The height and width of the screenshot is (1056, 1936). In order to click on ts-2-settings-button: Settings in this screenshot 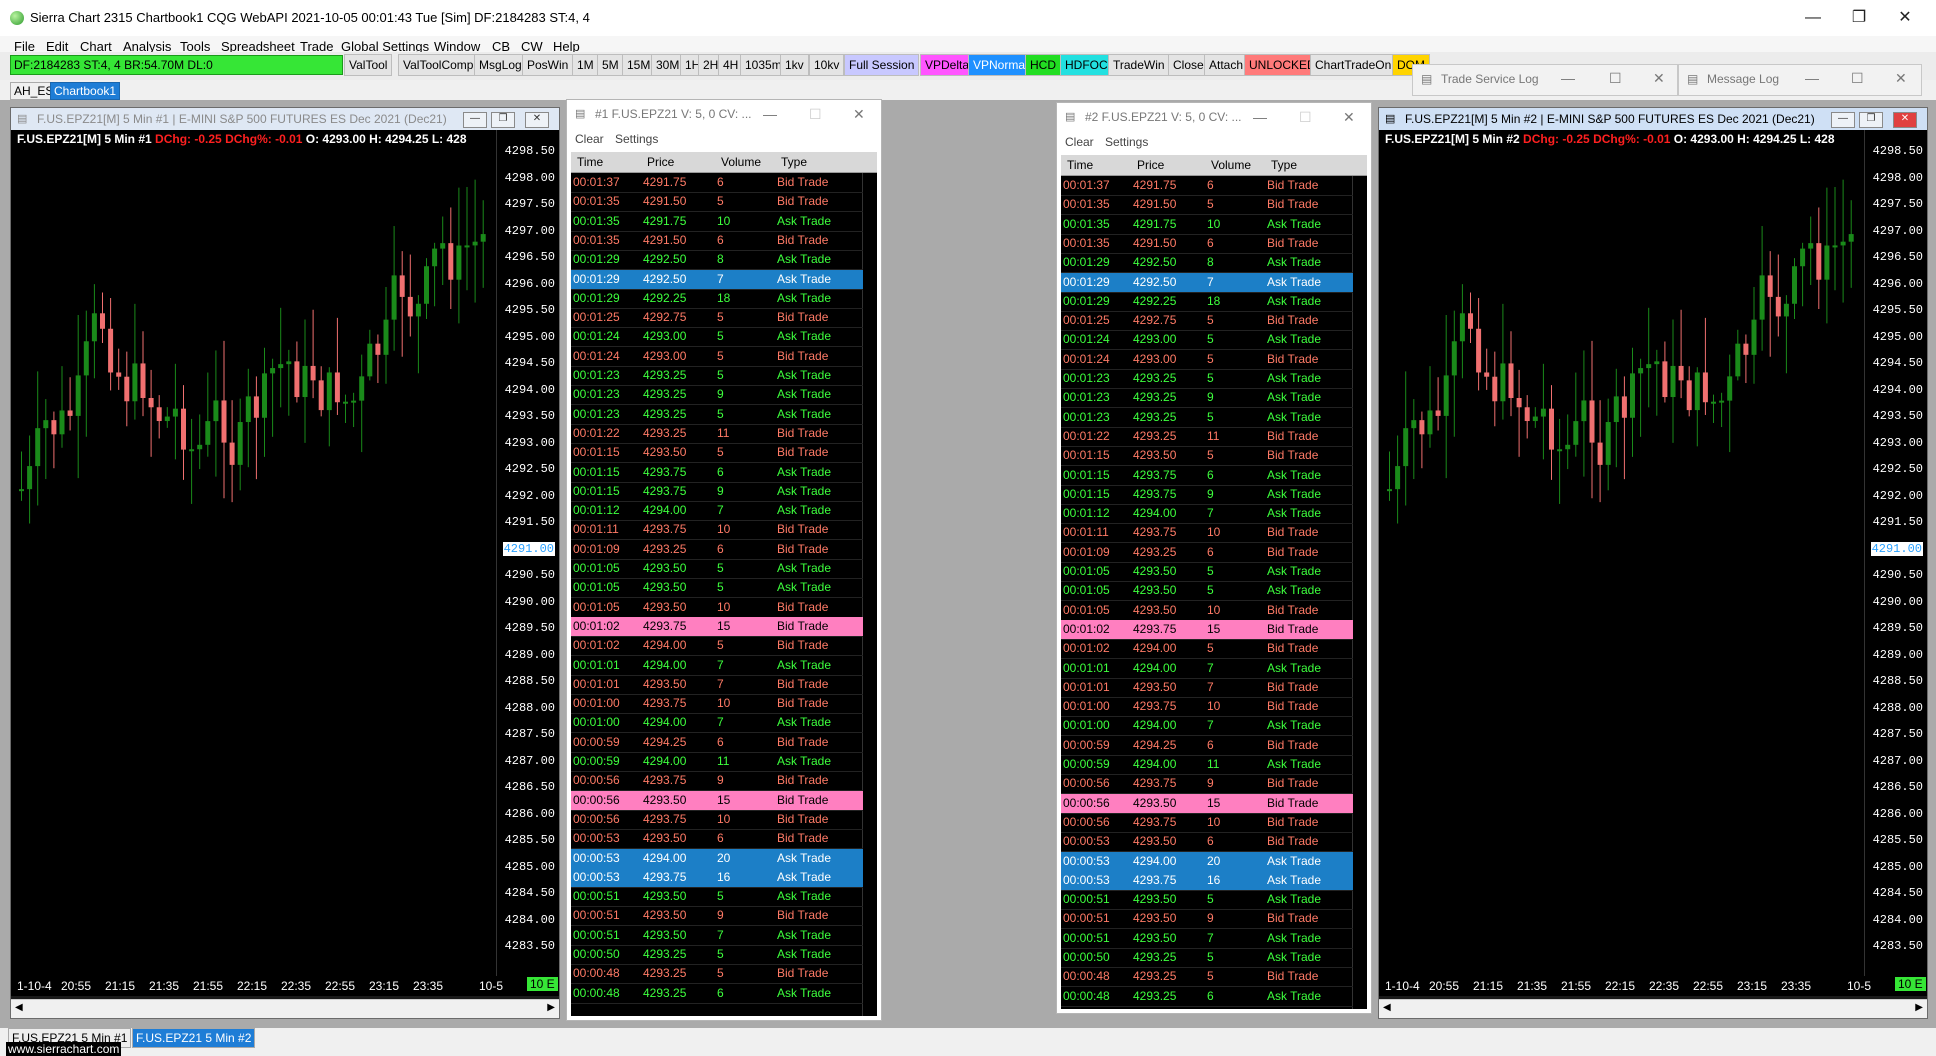, I will do `click(1126, 142)`.